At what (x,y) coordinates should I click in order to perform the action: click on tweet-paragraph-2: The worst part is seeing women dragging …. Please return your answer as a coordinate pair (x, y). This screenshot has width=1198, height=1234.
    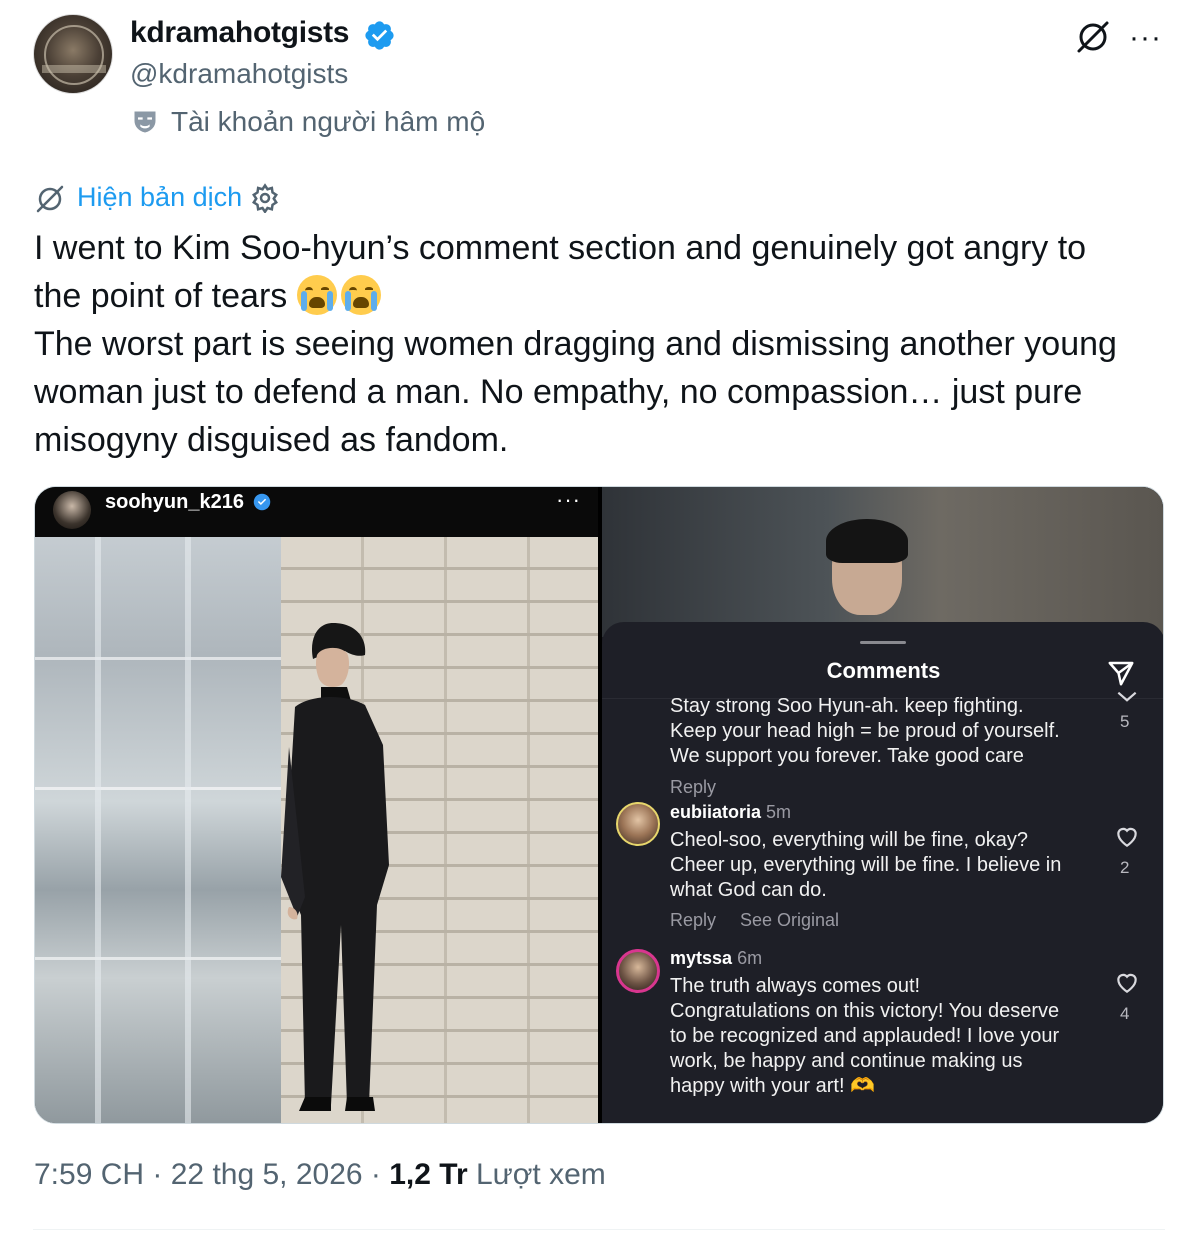
    Looking at the image, I should click on (580, 392).